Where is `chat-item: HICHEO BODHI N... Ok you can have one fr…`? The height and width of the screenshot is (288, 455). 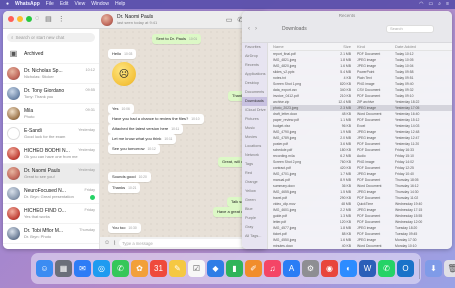
chat-item: HICHEO BODHI N... Ok you can have one fr… is located at coordinates (51, 154).